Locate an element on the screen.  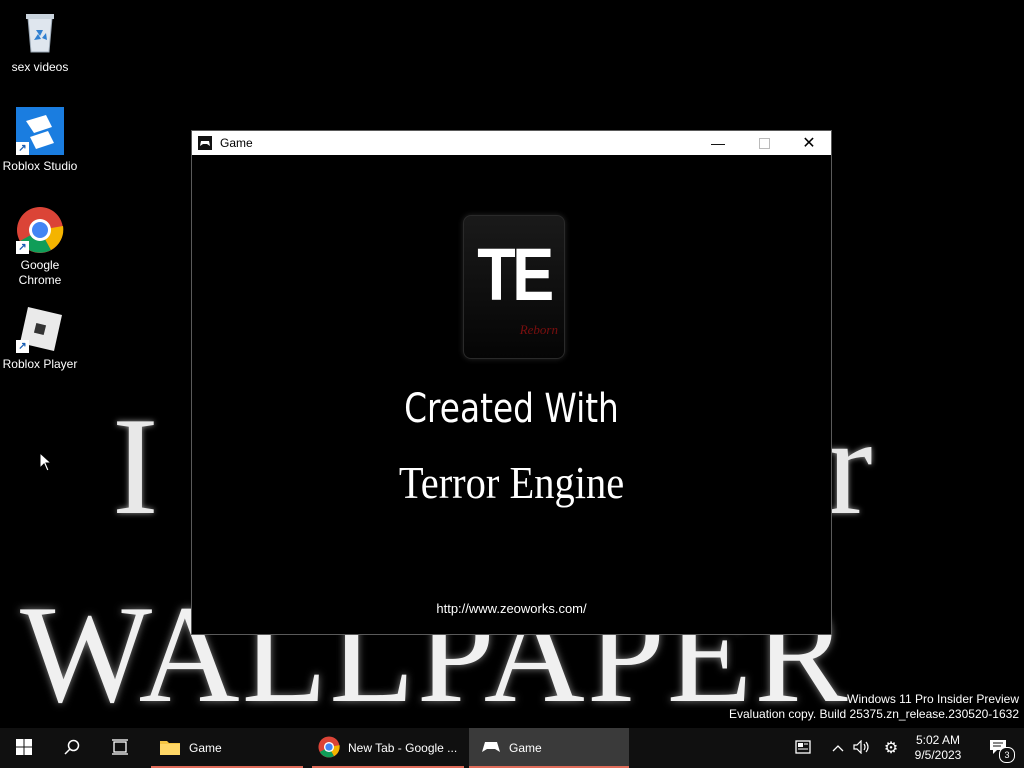
chevron-up-icon is located at coordinates (838, 748).